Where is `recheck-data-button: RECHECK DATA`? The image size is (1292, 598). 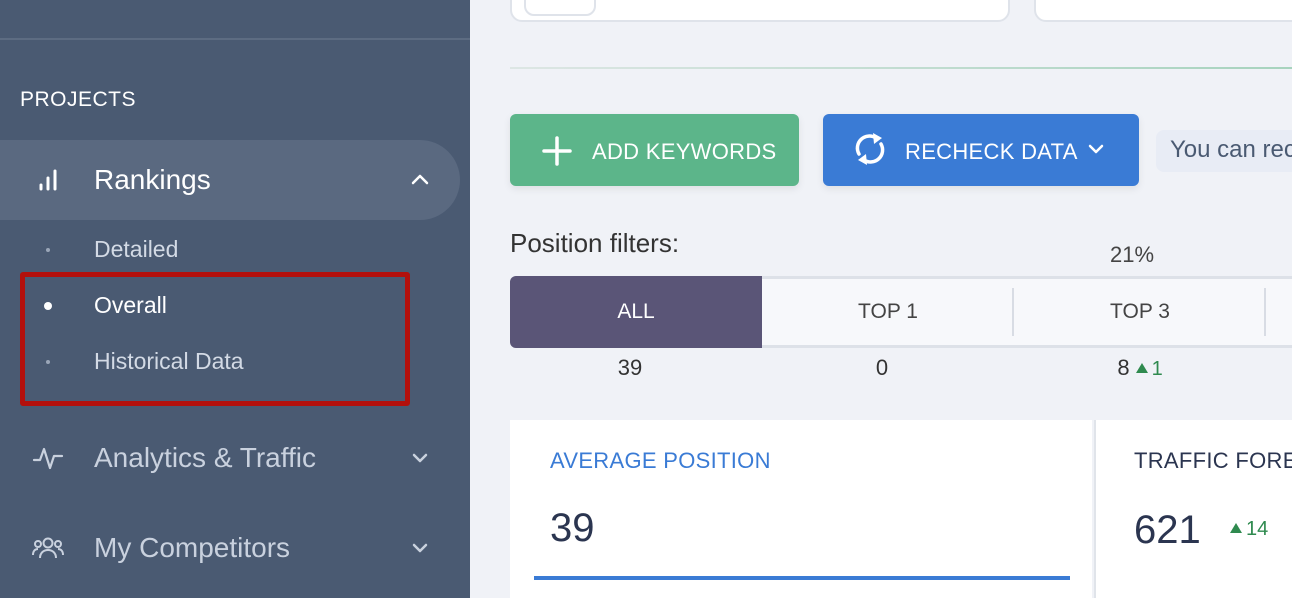
recheck-data-button: RECHECK DATA is located at coordinates (981, 150).